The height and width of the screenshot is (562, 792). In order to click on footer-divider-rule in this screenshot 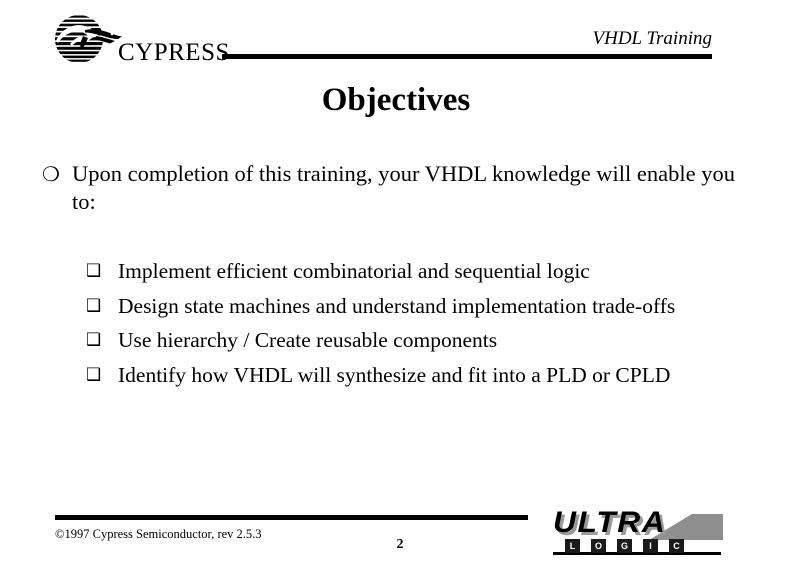, I will do `click(291, 517)`.